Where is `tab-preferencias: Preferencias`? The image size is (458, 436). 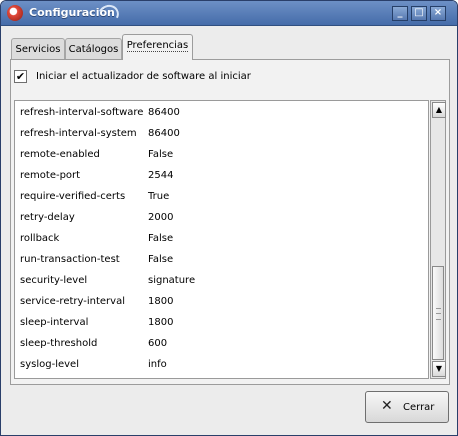 tab-preferencias: Preferencias is located at coordinates (157, 47).